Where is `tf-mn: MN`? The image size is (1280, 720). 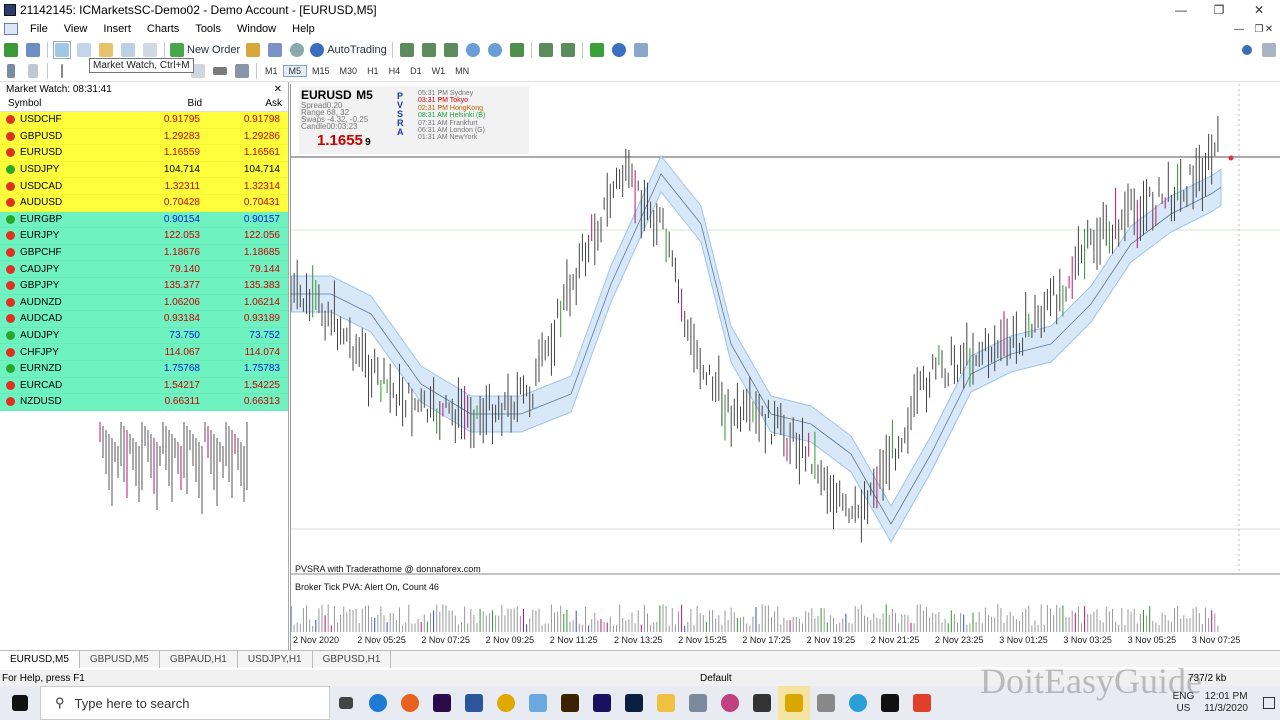 tf-mn: MN is located at coordinates (462, 71).